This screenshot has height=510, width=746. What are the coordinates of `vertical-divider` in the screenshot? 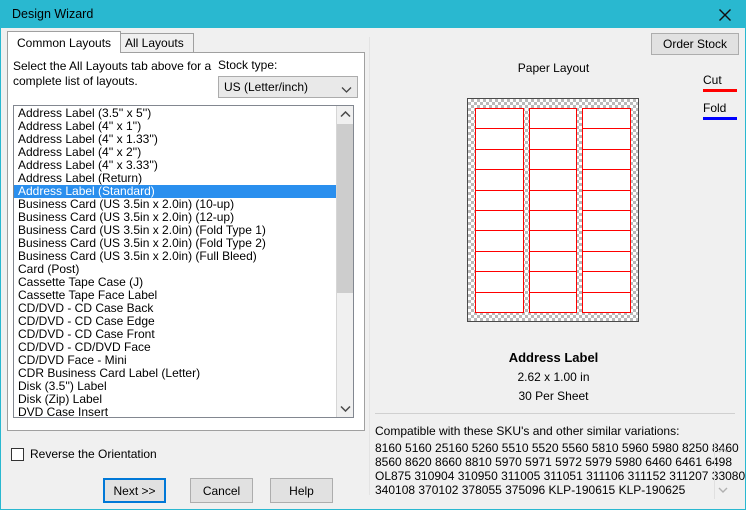 It's located at (369, 266).